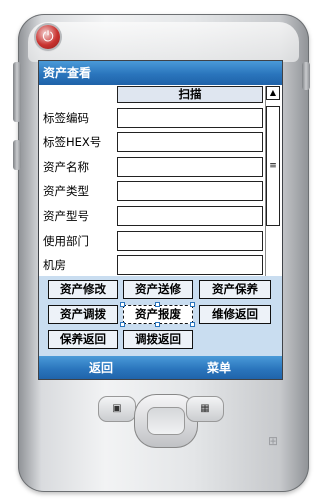  I want to click on vertical-scrollbar: ▲ ≡, so click(272, 181).